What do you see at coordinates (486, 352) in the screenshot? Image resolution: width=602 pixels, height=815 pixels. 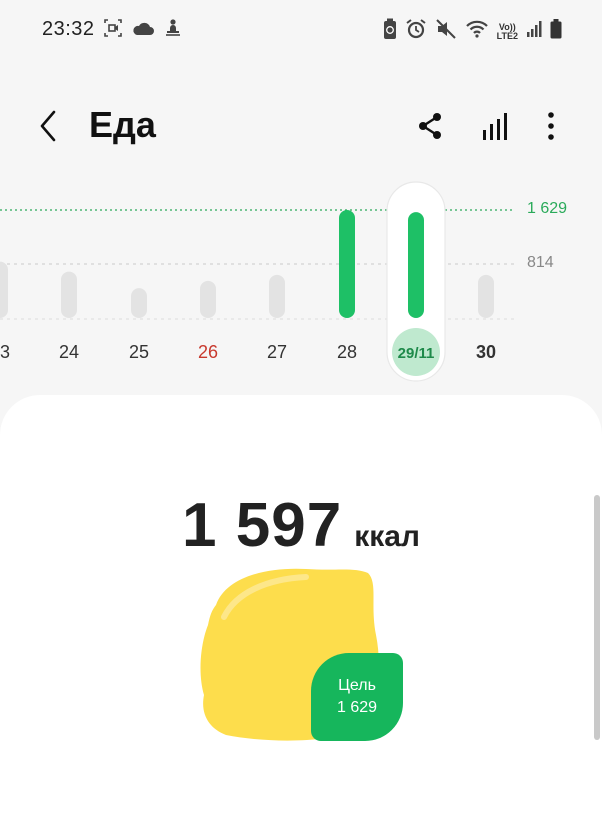 I see `x-tick-label: 30` at bounding box center [486, 352].